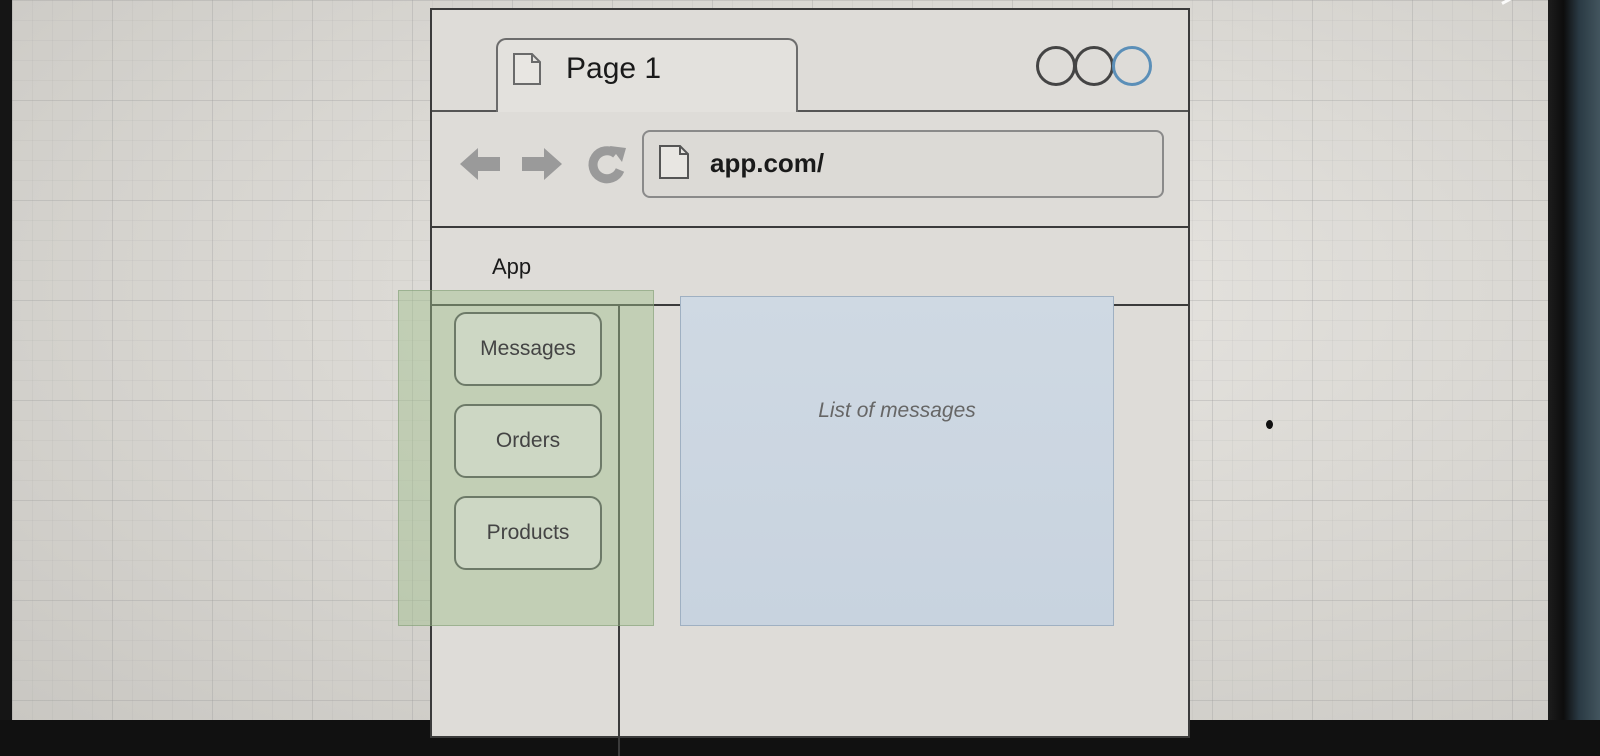  Describe the element at coordinates (903, 164) in the screenshot. I see `url-bar: app.com/` at that location.